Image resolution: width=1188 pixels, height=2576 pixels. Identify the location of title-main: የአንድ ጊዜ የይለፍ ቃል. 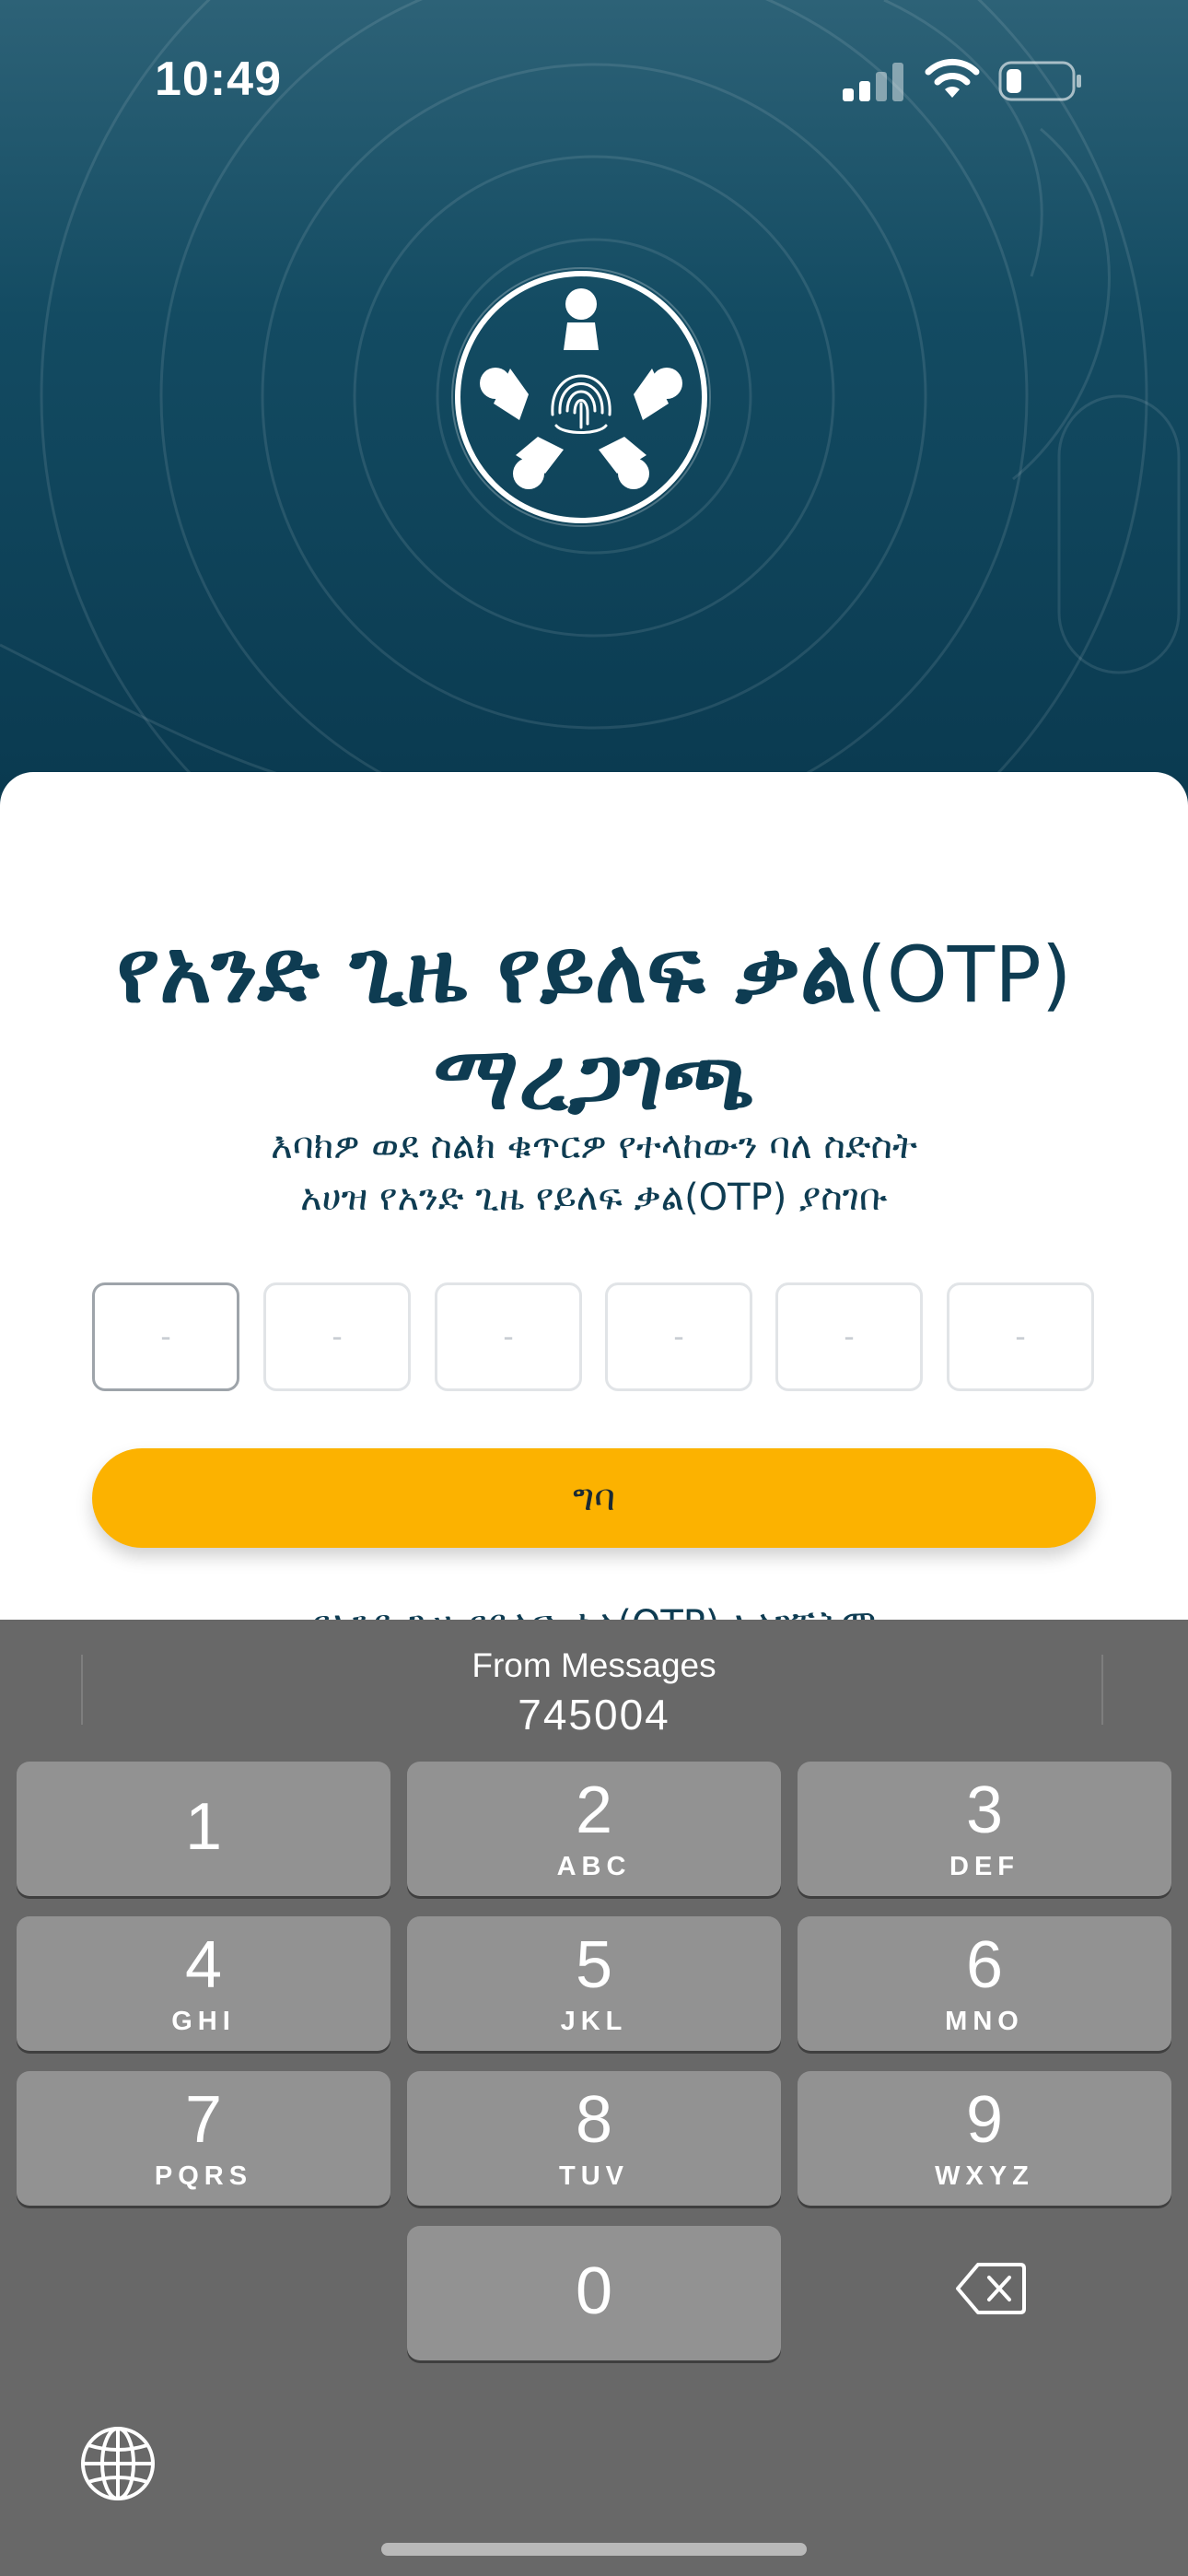
(486, 971).